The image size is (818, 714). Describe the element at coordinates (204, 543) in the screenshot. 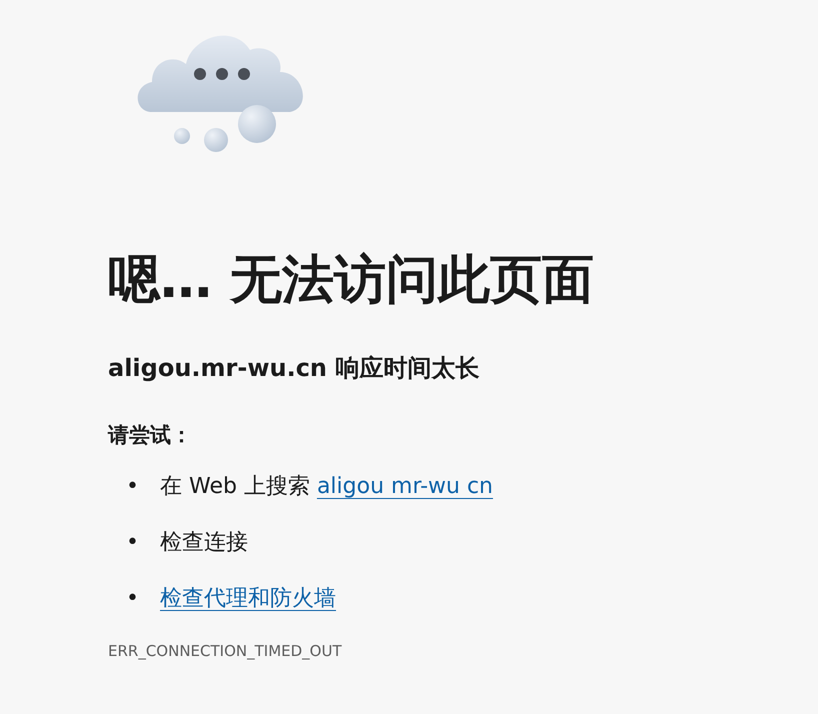

I see `suggestion-text: 检查连接` at that location.